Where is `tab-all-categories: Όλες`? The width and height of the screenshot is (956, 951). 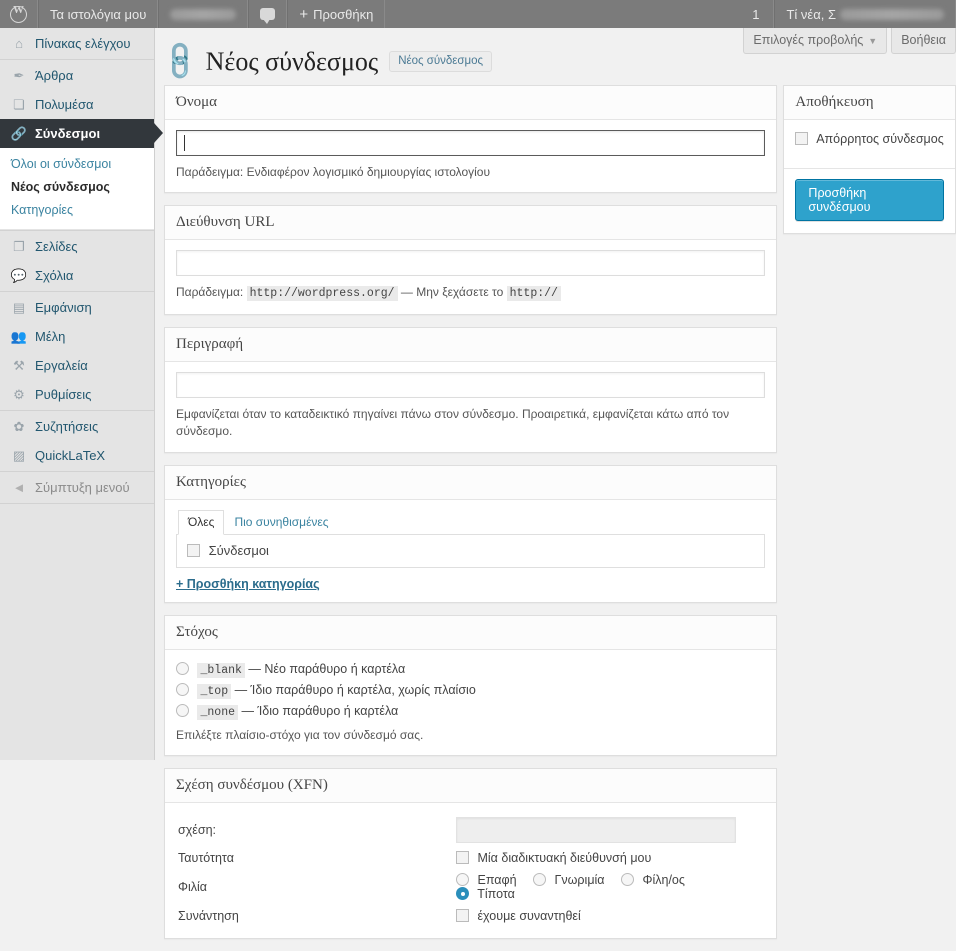 tab-all-categories: Όλες is located at coordinates (201, 522).